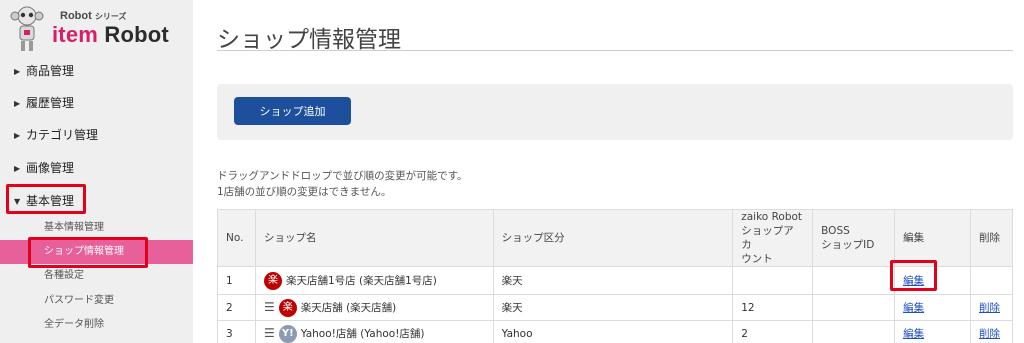 Image resolution: width=1024 pixels, height=343 pixels. What do you see at coordinates (773, 331) in the screenshot?
I see `cell-zaiko: 2` at bounding box center [773, 331].